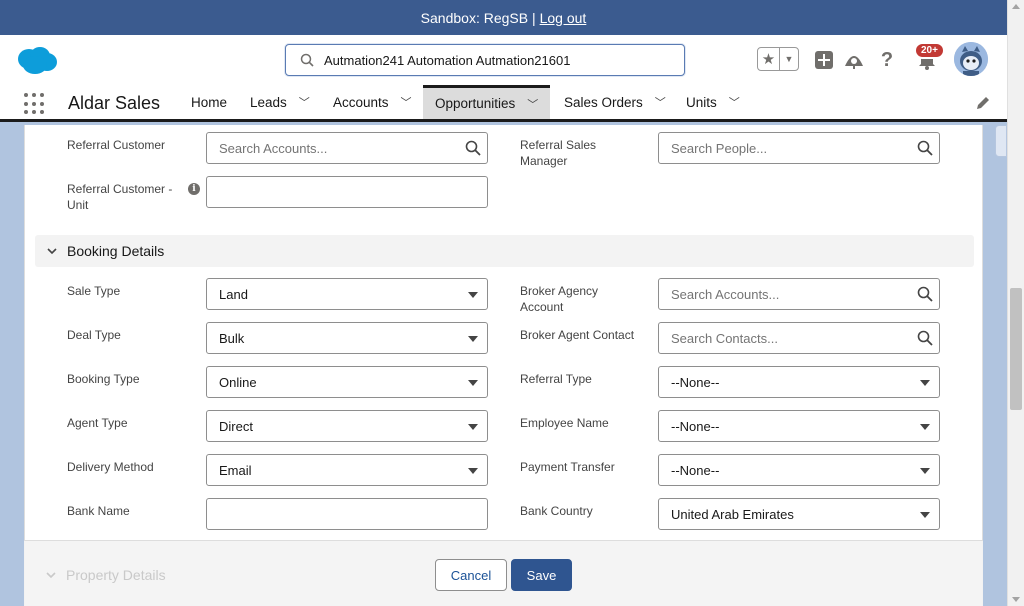 This screenshot has width=1024, height=606. What do you see at coordinates (347, 426) in the screenshot?
I see `agent-type-select: Direct` at bounding box center [347, 426].